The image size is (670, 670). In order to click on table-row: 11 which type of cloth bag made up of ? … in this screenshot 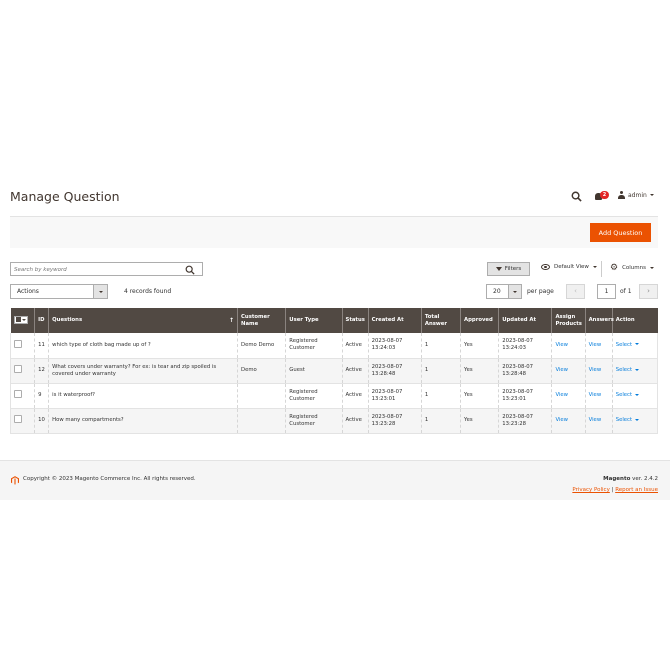, I will do `click(334, 346)`.